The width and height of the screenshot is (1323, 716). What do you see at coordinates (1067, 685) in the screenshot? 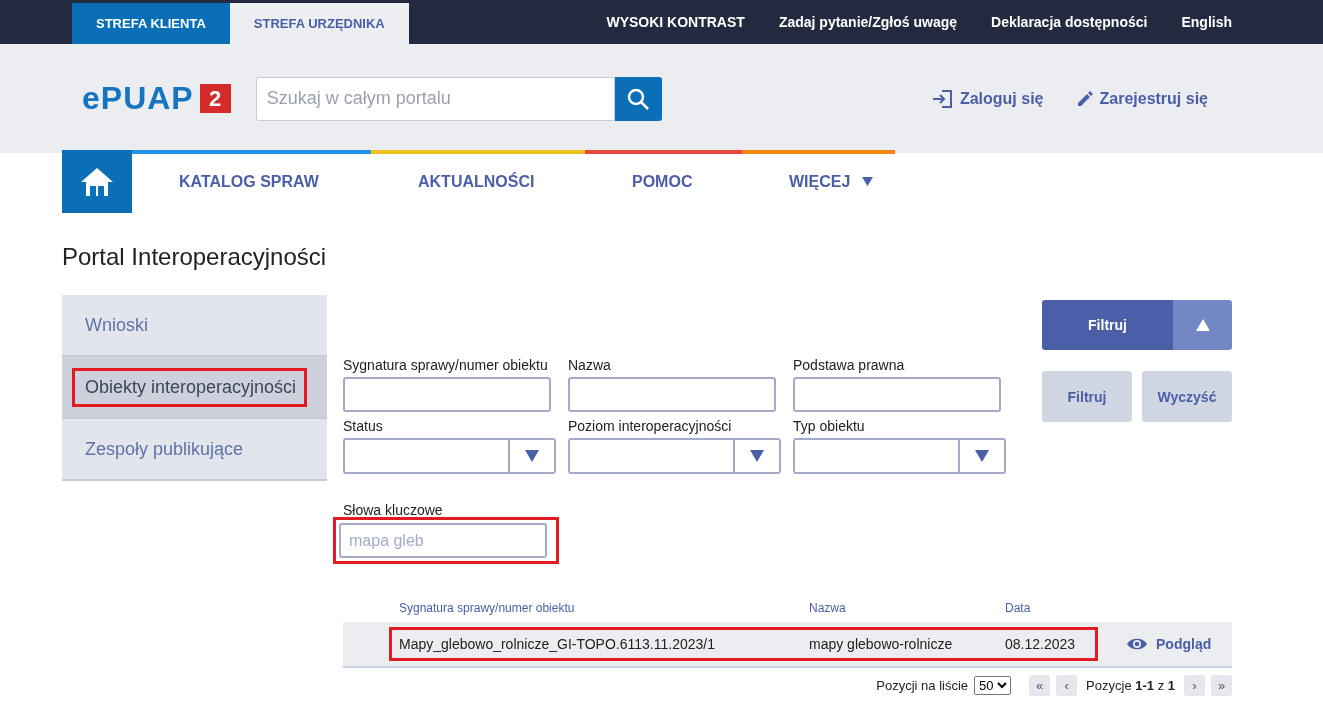
I see `previous-page-button: ‹` at bounding box center [1067, 685].